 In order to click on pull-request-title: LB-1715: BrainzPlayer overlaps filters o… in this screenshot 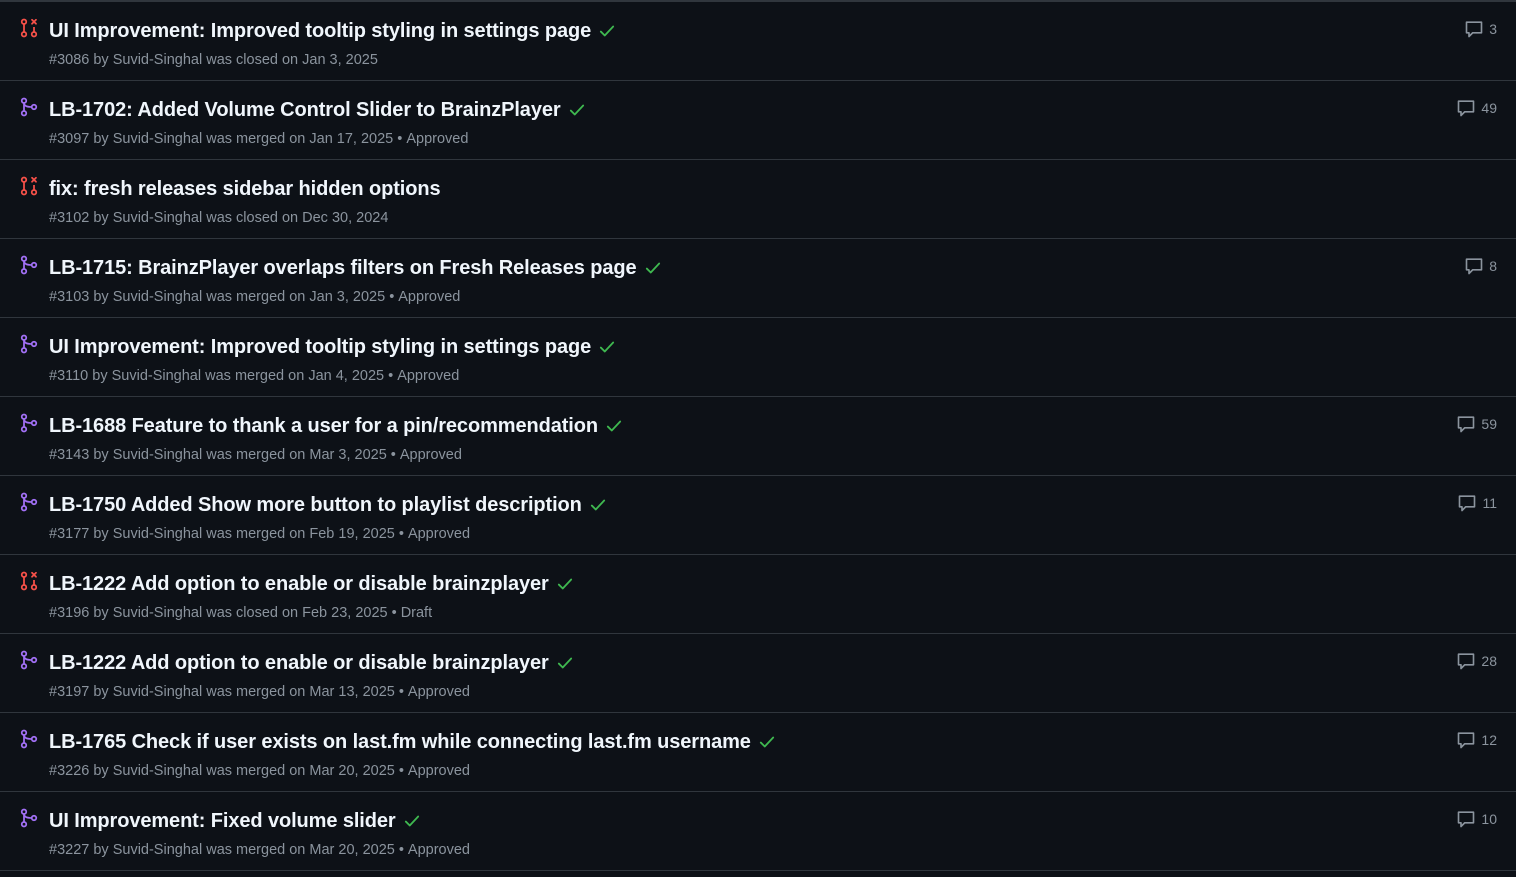, I will do `click(343, 268)`.